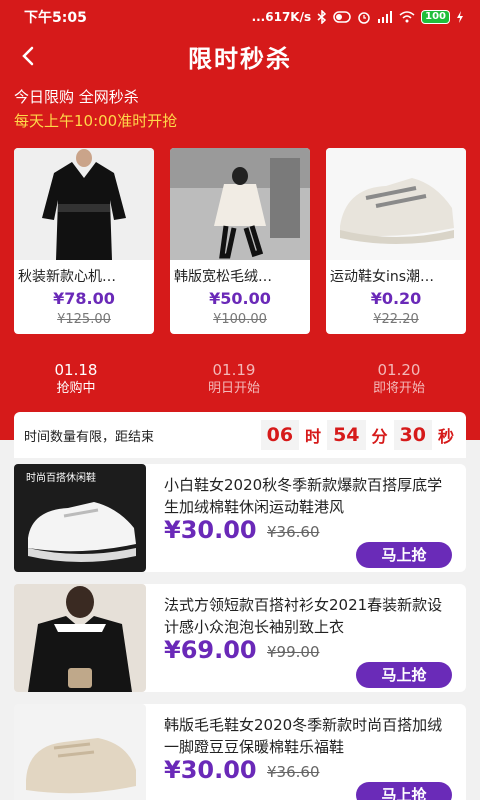 Image resolution: width=480 pixels, height=800 pixels. I want to click on featured-card: 韩版宽松毛绒… ¥50.00 ¥100.00, so click(240, 241).